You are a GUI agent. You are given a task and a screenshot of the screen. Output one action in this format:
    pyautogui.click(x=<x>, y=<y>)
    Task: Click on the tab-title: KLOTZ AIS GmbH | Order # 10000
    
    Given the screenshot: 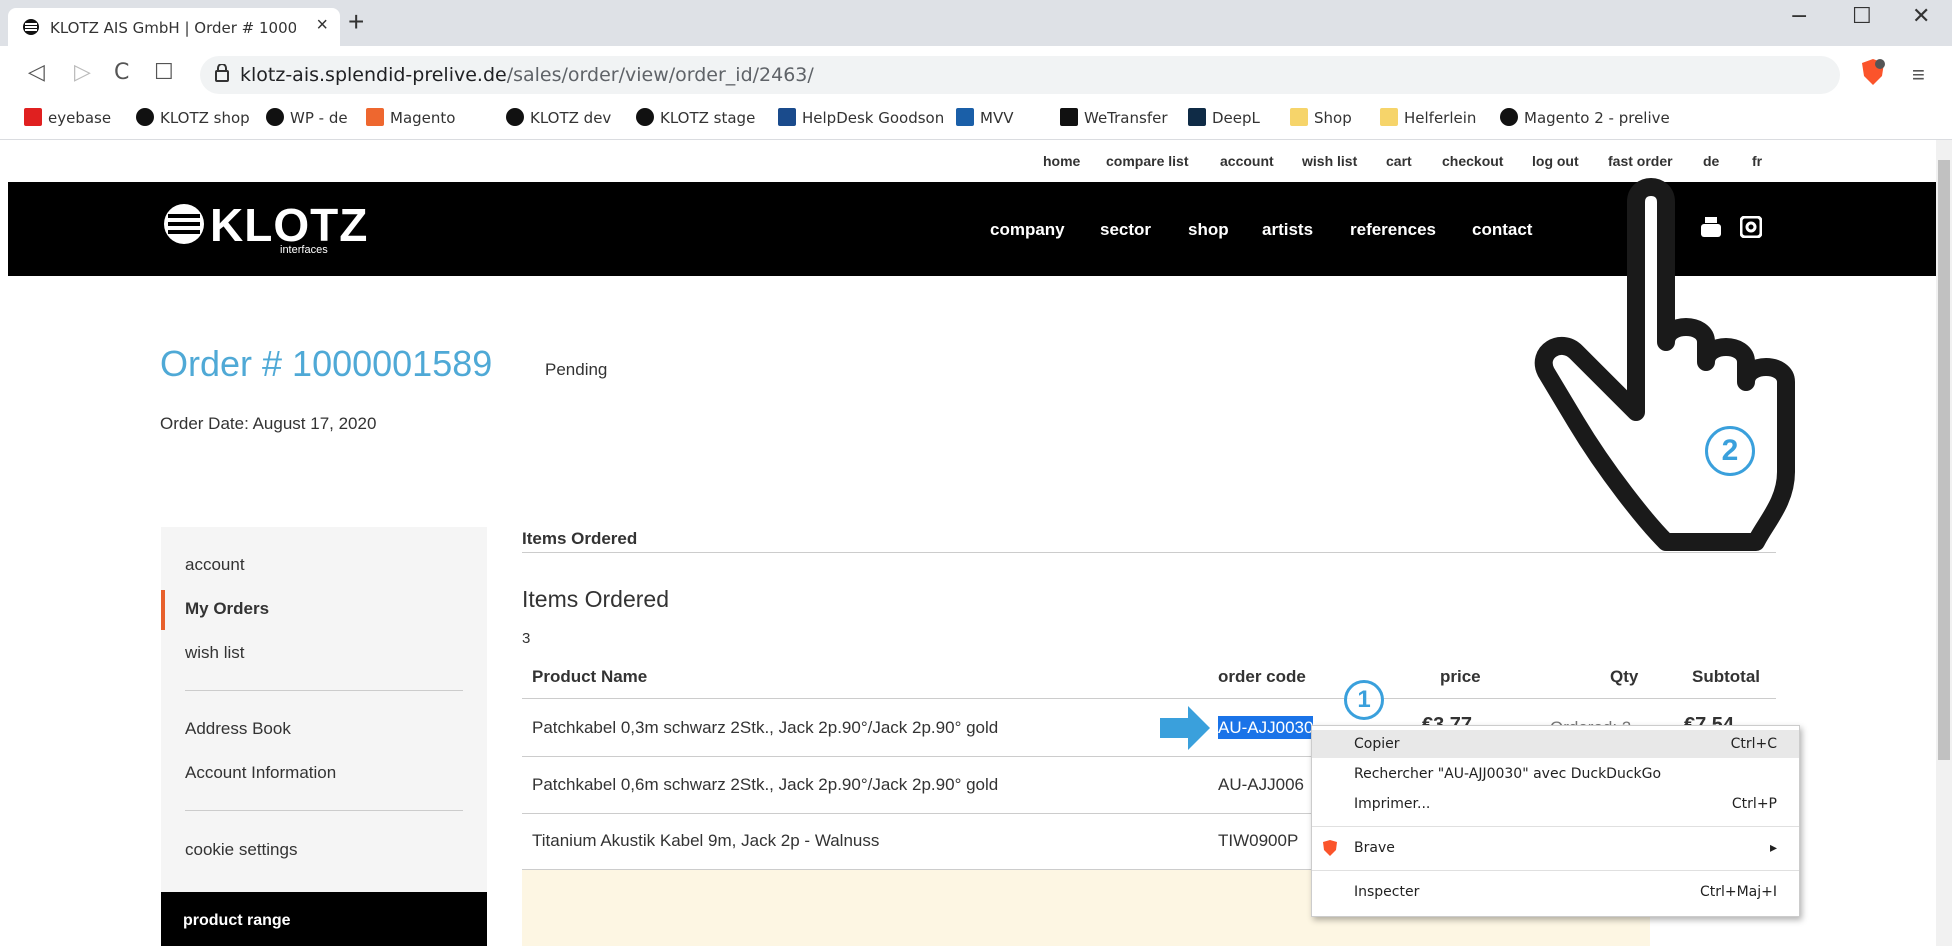 What is the action you would take?
    pyautogui.click(x=173, y=28)
    